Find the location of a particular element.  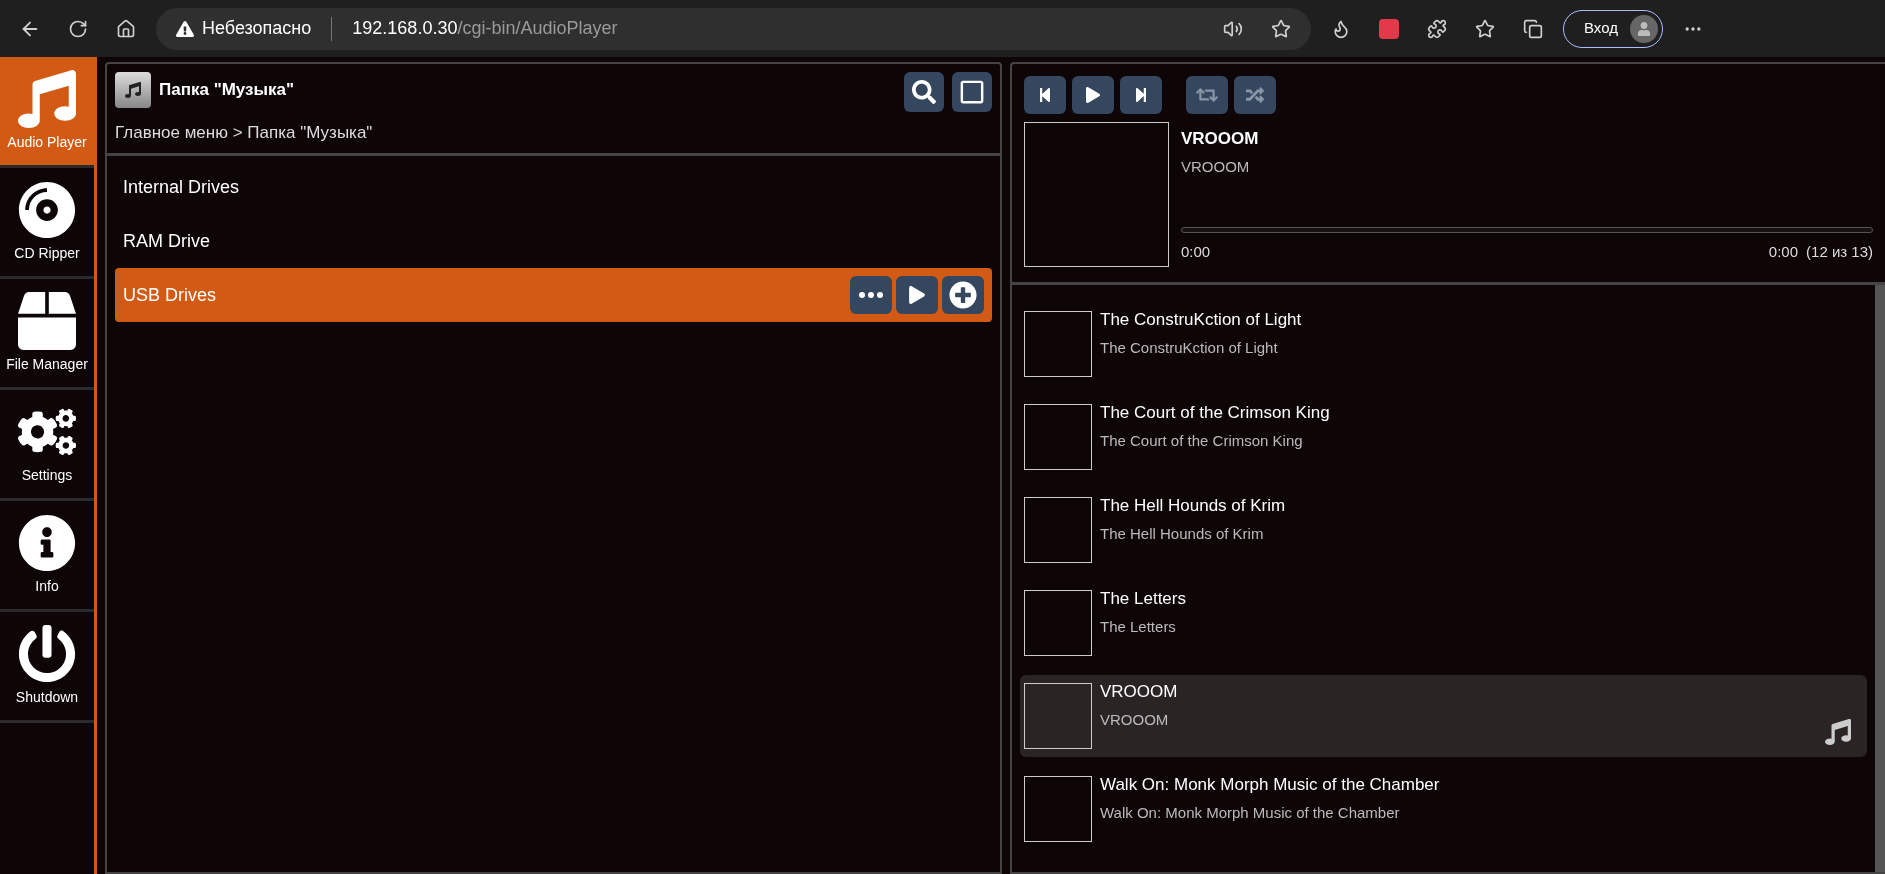

skip-forward-icon is located at coordinates (1141, 95).